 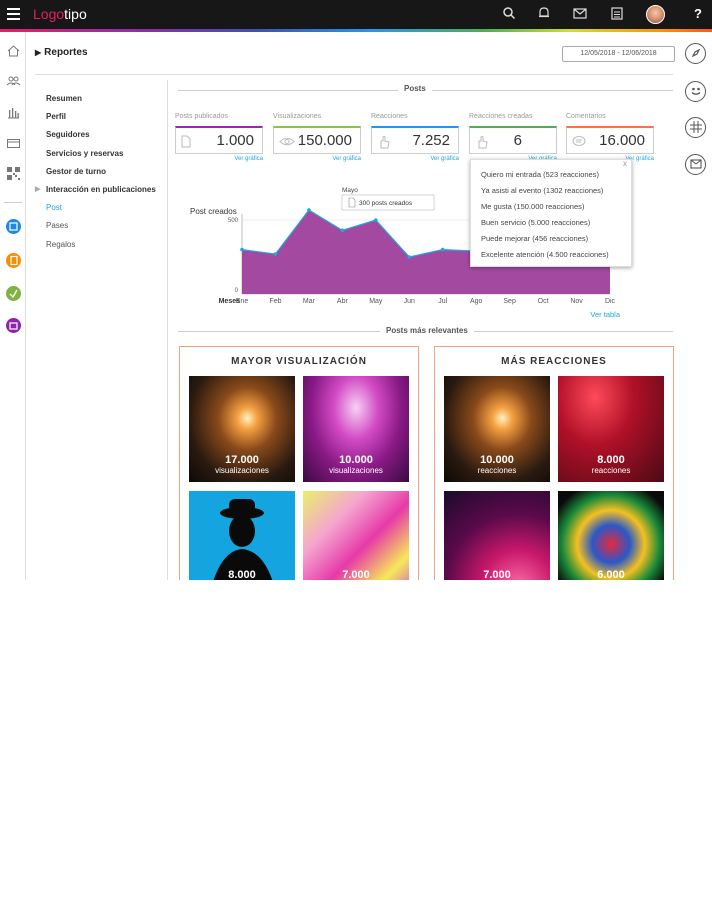 I want to click on bar-chart-icon, so click(x=13, y=112).